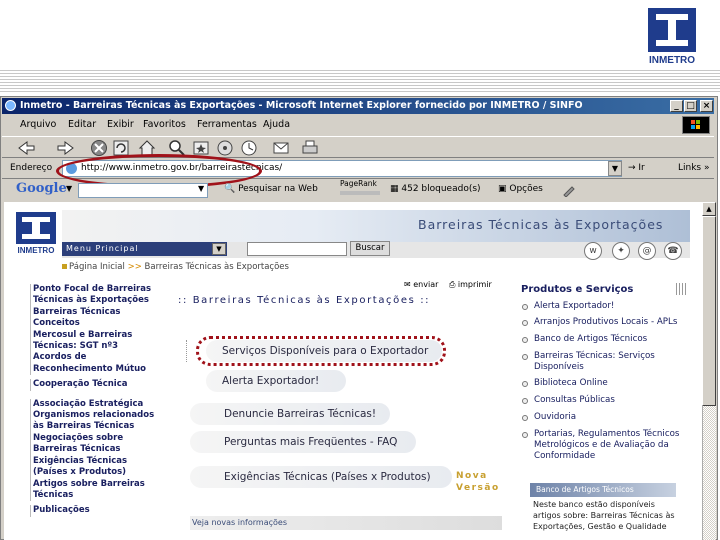 This screenshot has width=720, height=540. What do you see at coordinates (82, 124) in the screenshot?
I see `menu-editar: Editar` at bounding box center [82, 124].